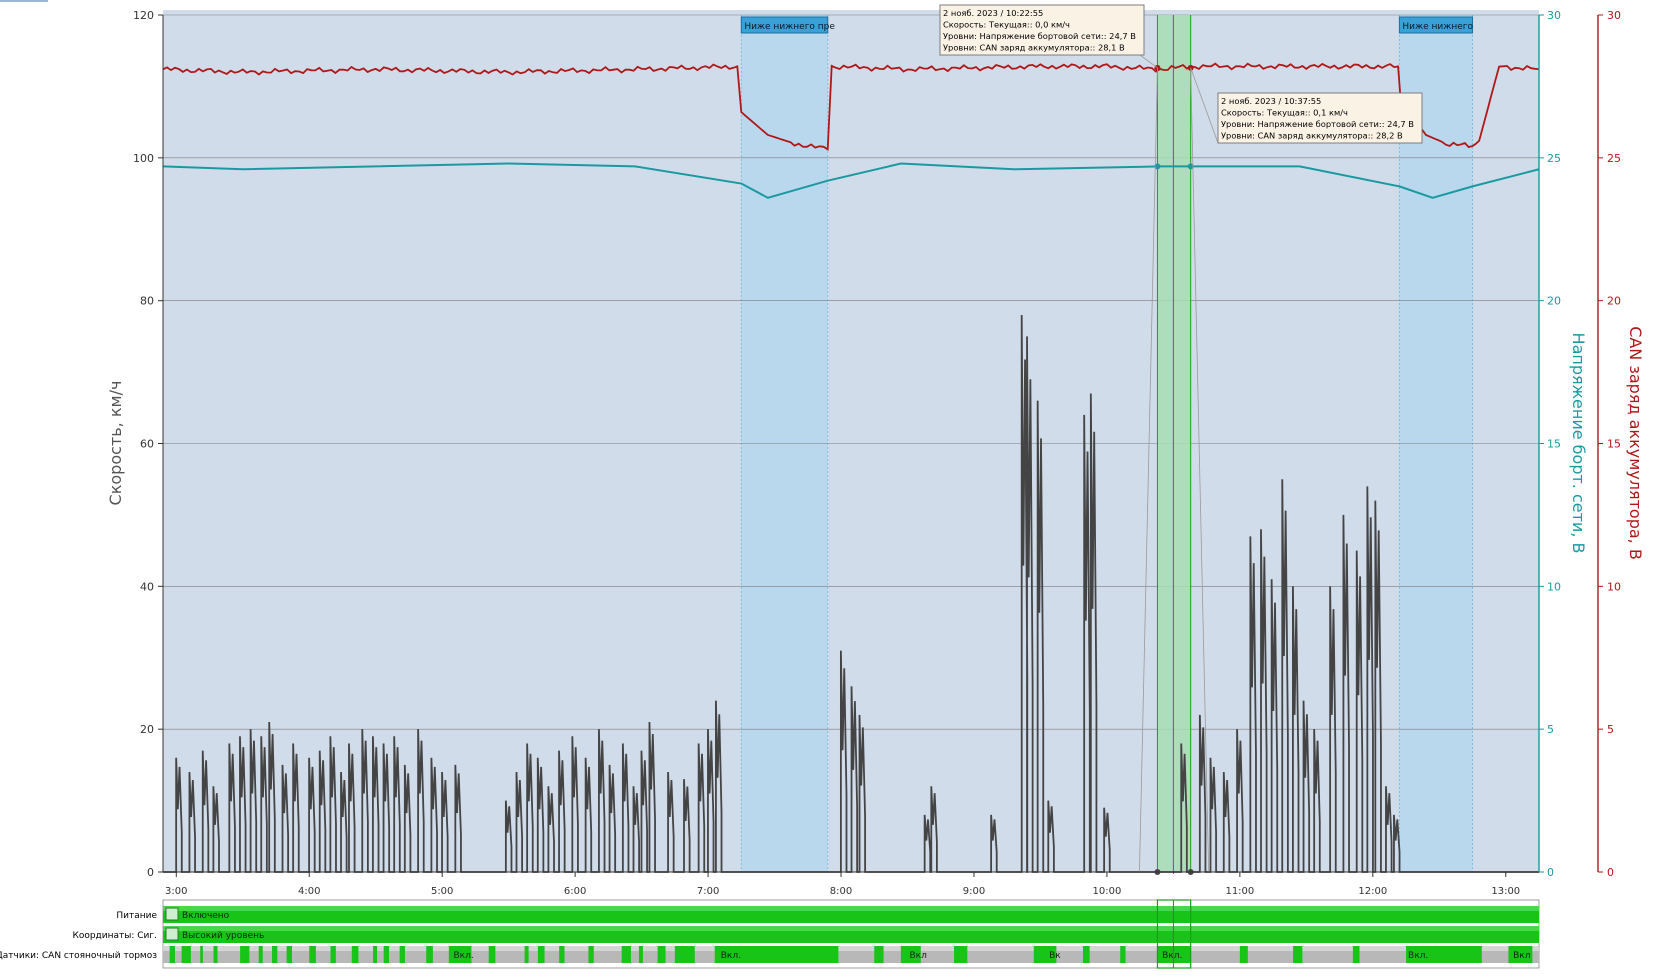 This screenshot has height=978, width=1653. What do you see at coordinates (1554, 158) in the screenshot?
I see `mid-tick-label: 25` at bounding box center [1554, 158].